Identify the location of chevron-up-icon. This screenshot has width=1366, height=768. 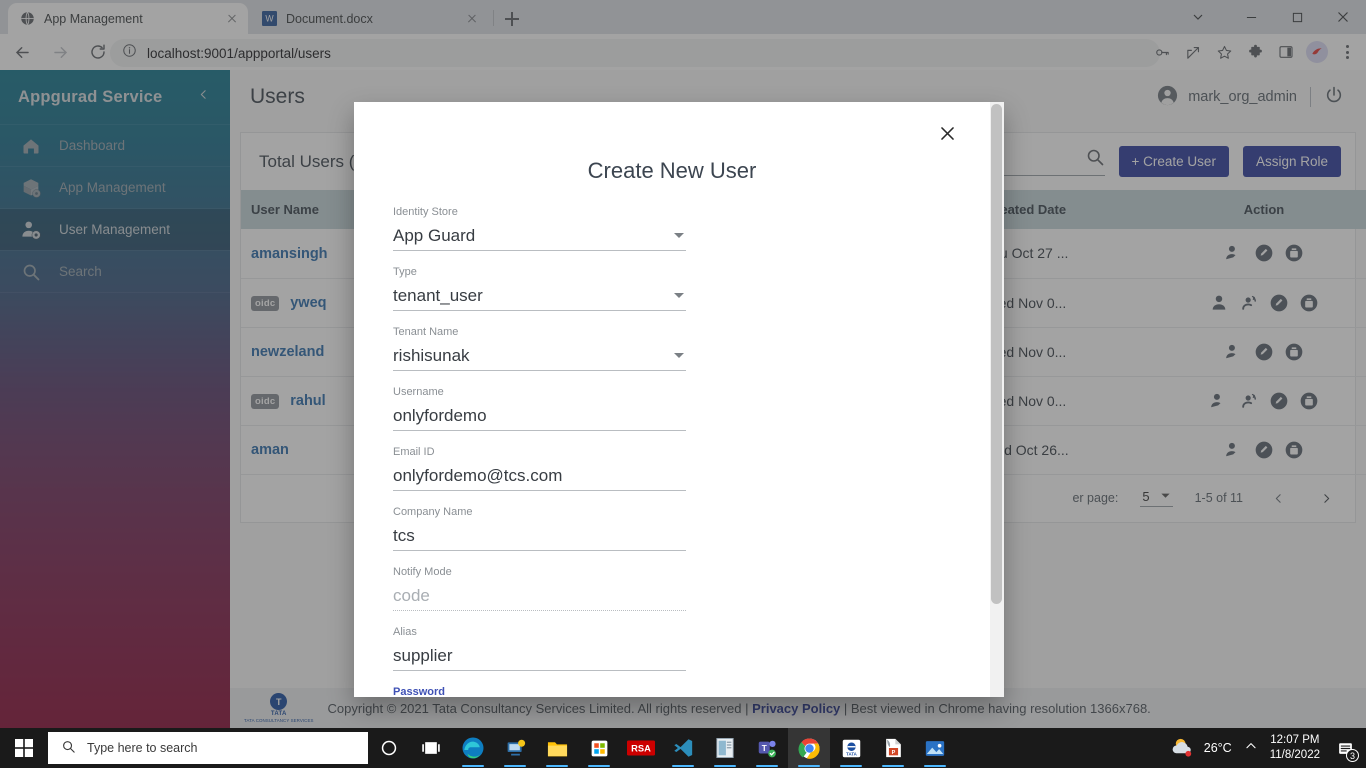
(1251, 748).